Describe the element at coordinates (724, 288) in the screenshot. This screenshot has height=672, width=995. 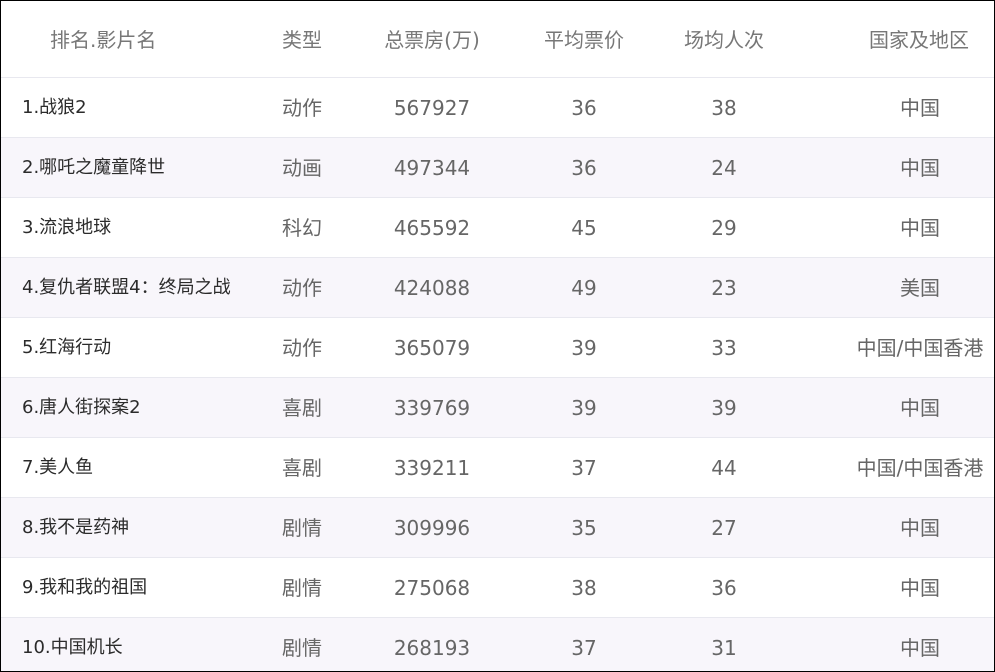
I see `movie-avg-attendance: 23` at that location.